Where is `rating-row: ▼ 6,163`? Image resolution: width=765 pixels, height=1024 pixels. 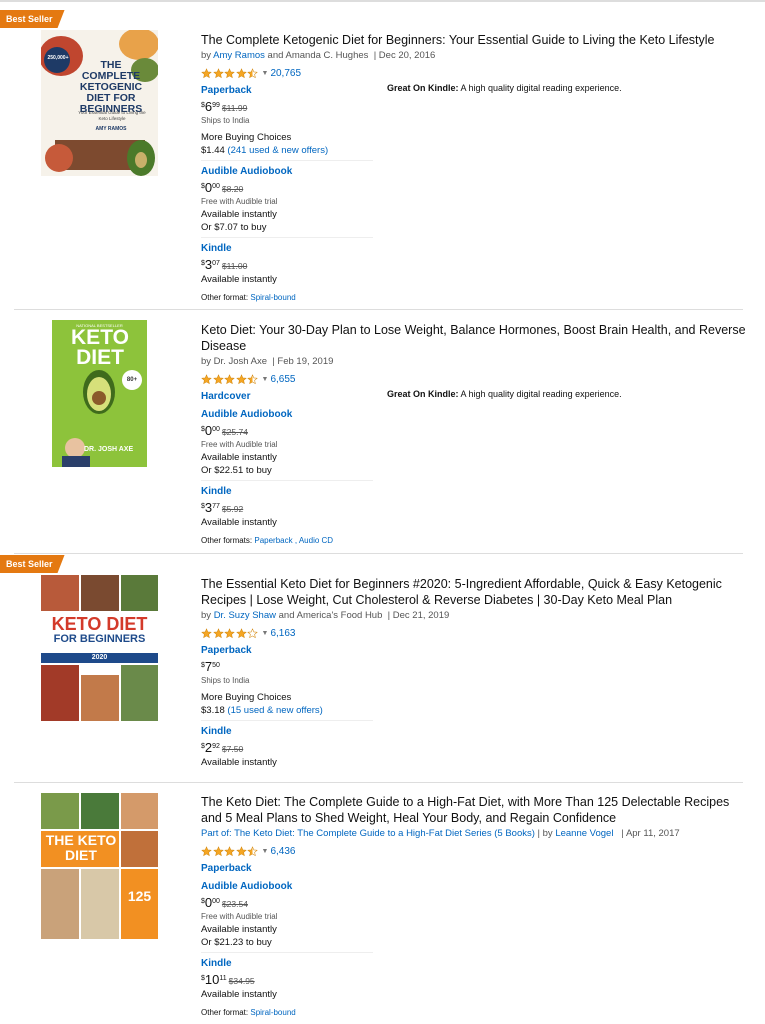 rating-row: ▼ 6,163 is located at coordinates (473, 633).